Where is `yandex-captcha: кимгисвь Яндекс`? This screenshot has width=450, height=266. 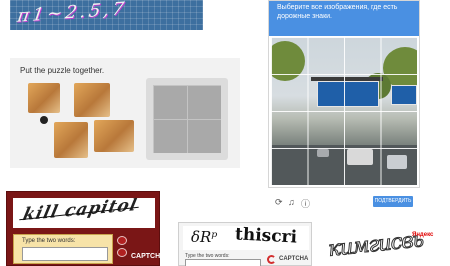
yandex-captcha: кимгисвь Яндекс is located at coordinates (378, 246).